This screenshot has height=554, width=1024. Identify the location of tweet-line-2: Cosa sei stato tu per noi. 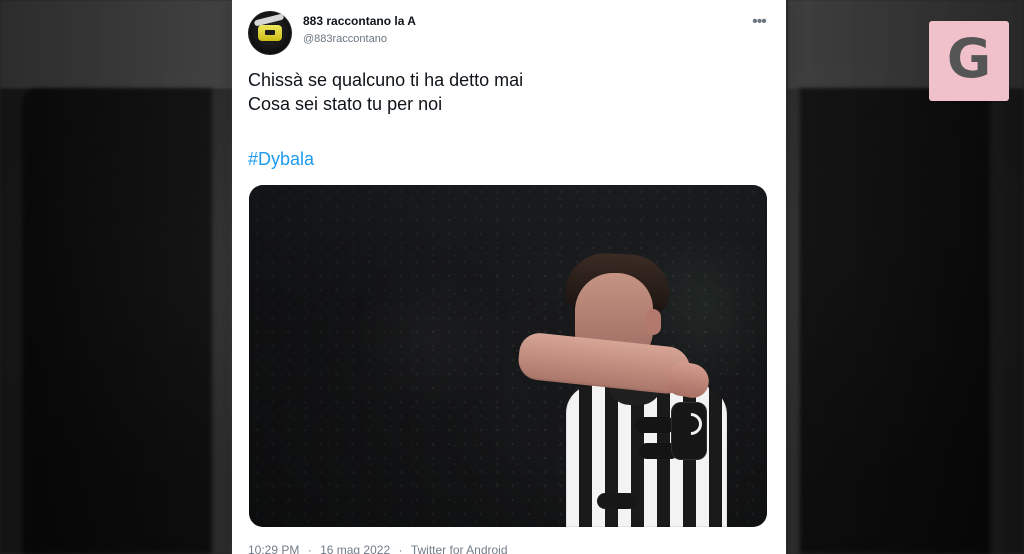
(345, 104).